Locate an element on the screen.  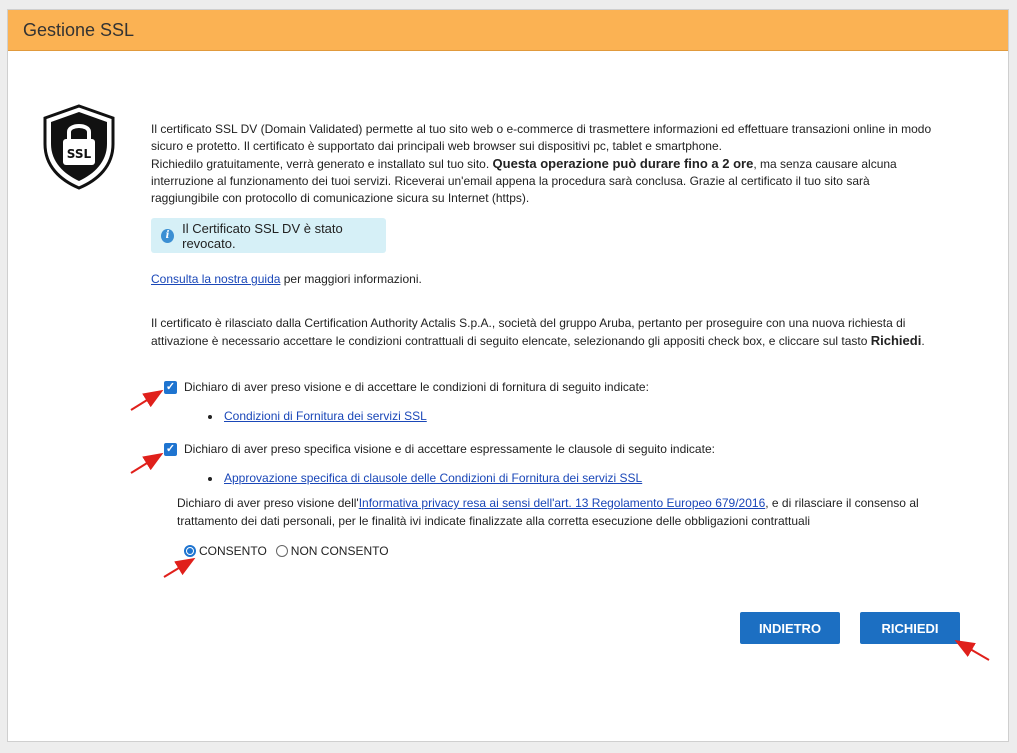
arrow-consent is located at coordinates (179, 567).